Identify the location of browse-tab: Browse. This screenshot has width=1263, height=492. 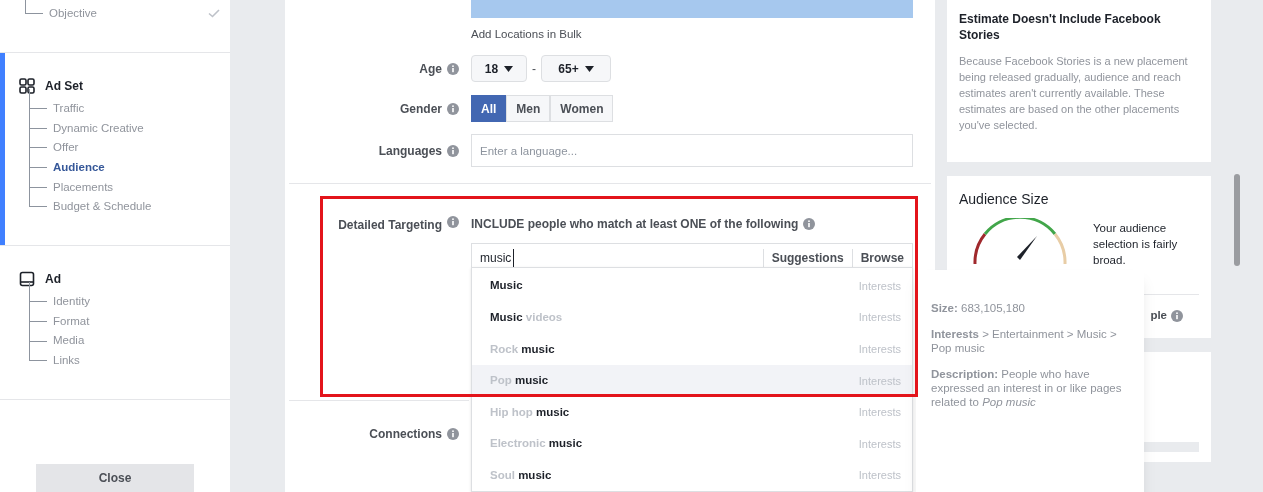
(881, 257).